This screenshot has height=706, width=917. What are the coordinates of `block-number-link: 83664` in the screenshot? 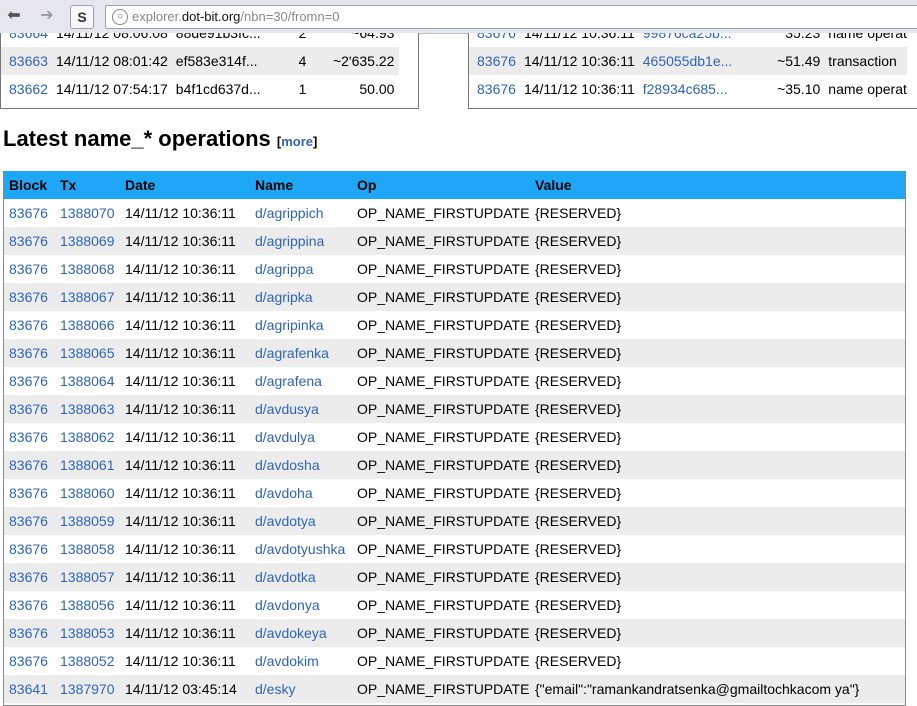 It's located at (28, 37).